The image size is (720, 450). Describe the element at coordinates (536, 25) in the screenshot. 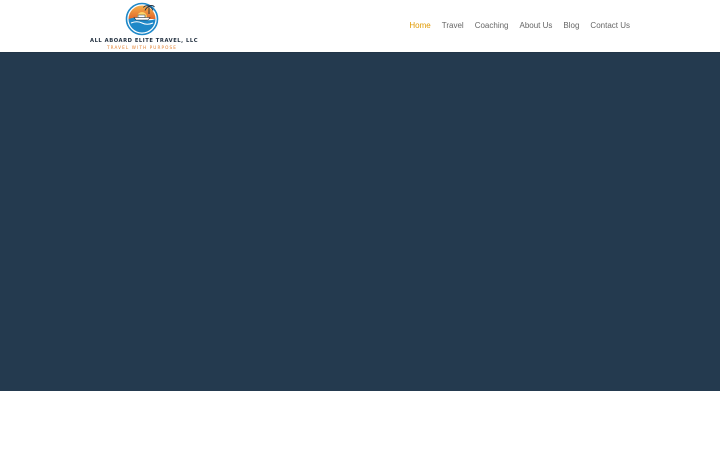

I see `nav-item-about-us: About Us` at that location.